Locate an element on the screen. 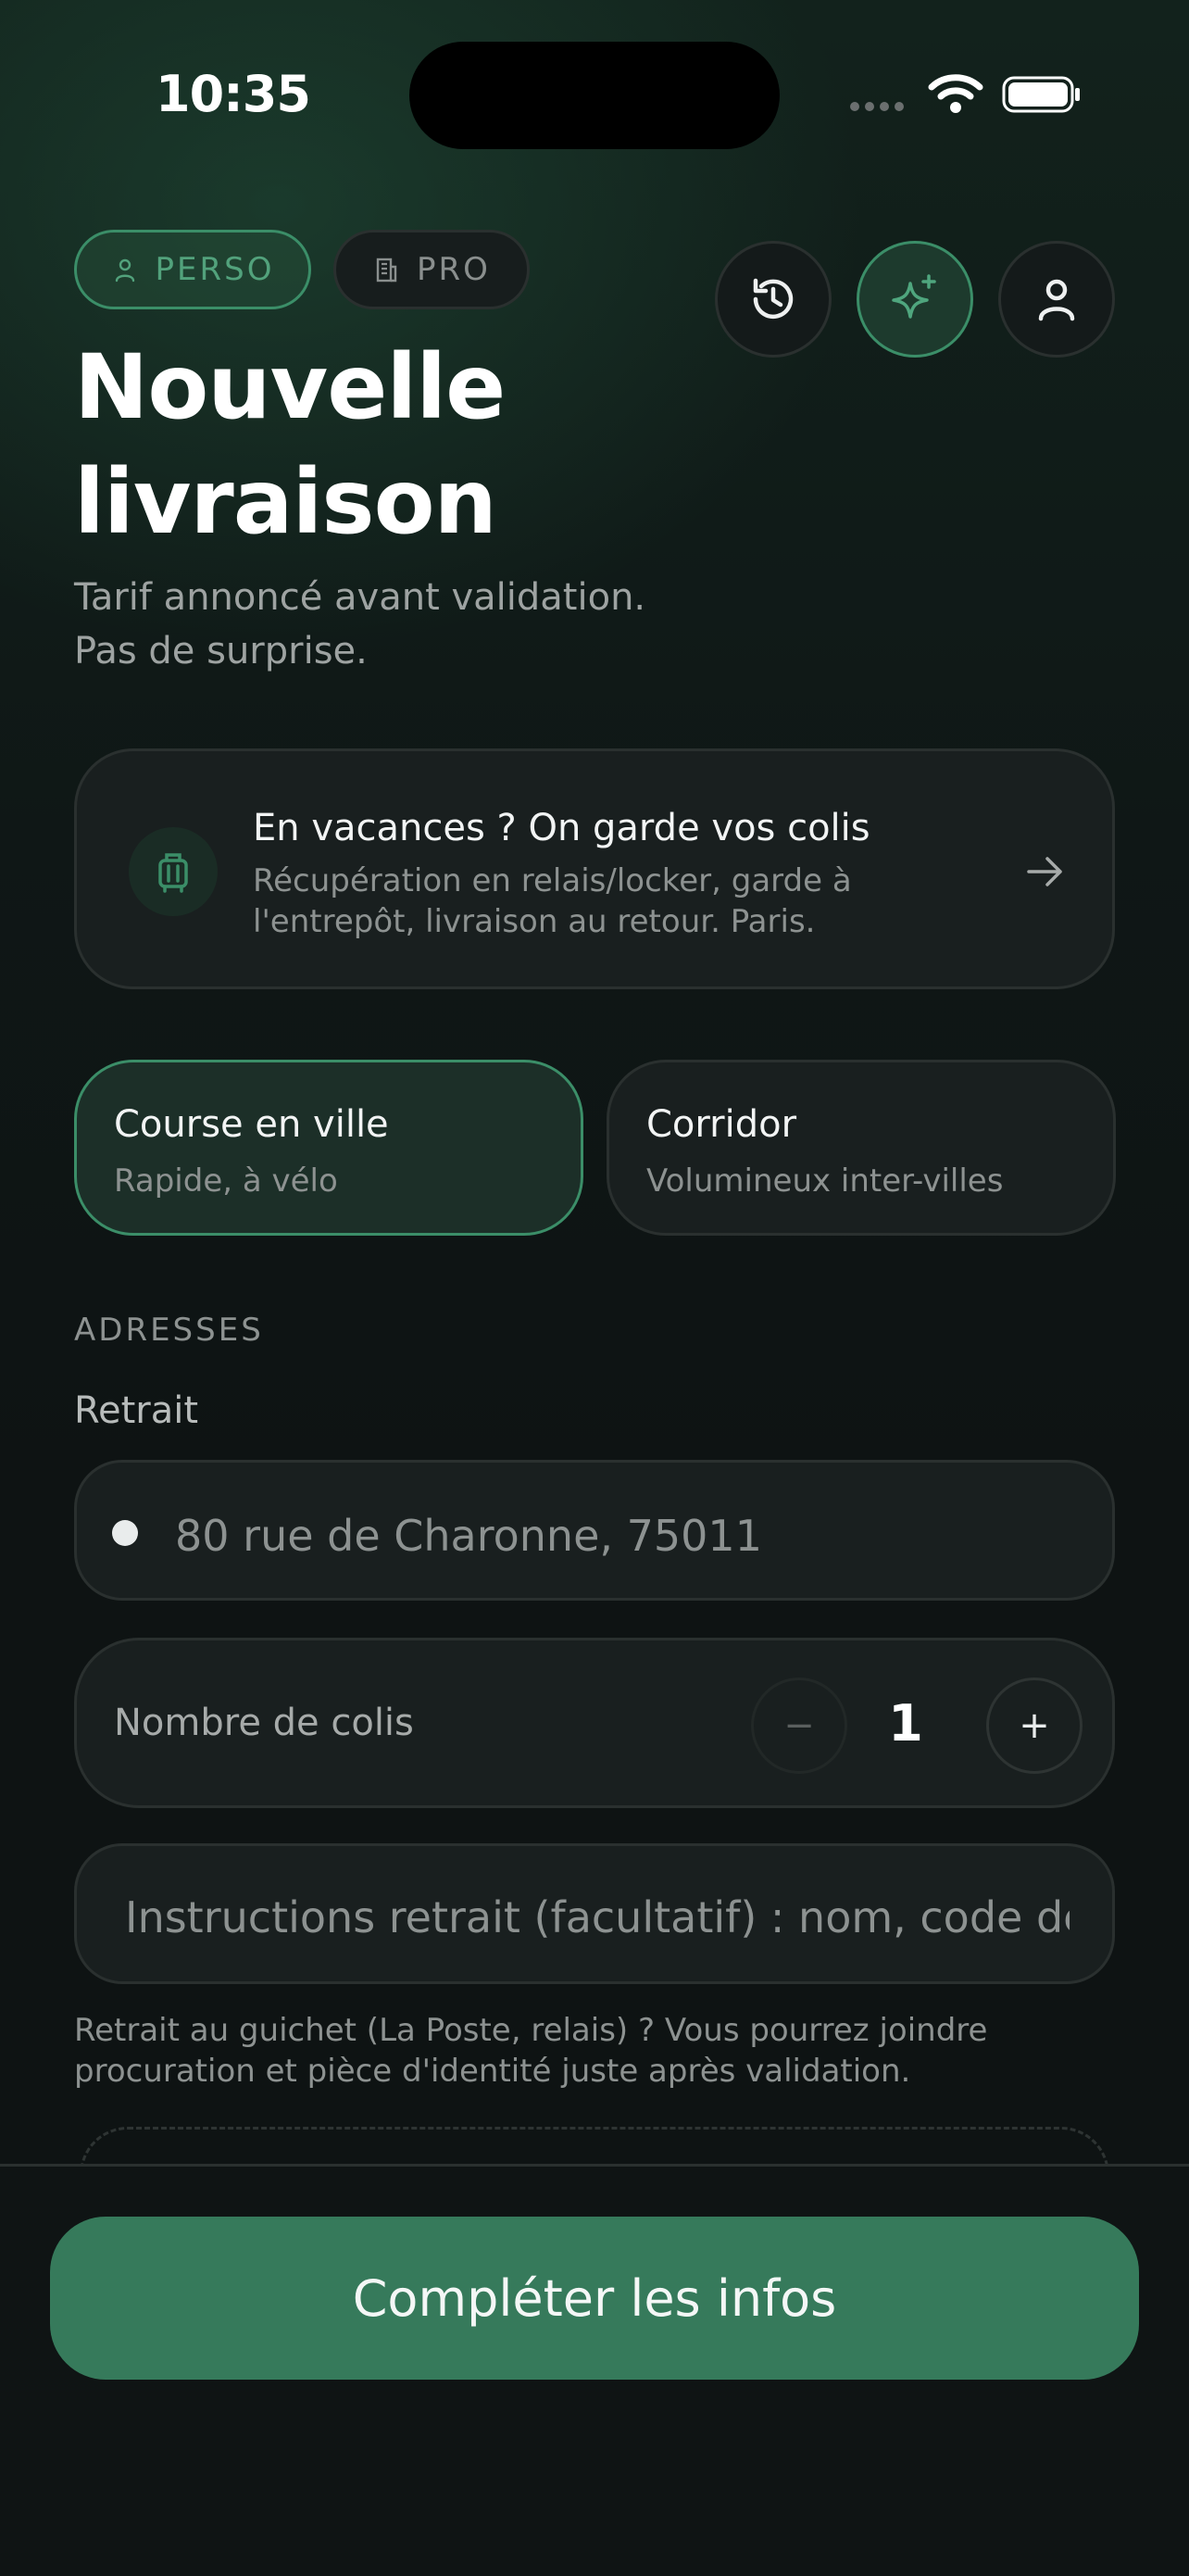 The image size is (1189, 2576). mode-subtitle: Rapide, à vélo is located at coordinates (226, 1181).